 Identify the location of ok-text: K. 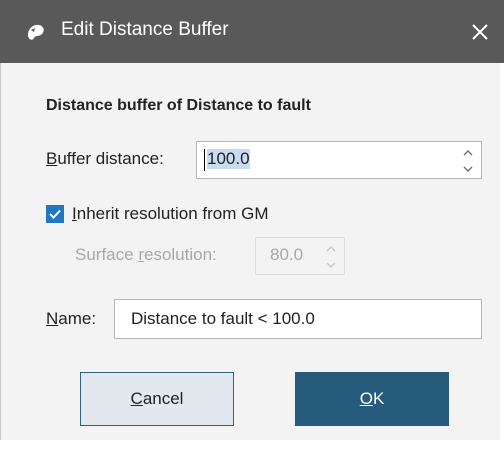
(378, 398).